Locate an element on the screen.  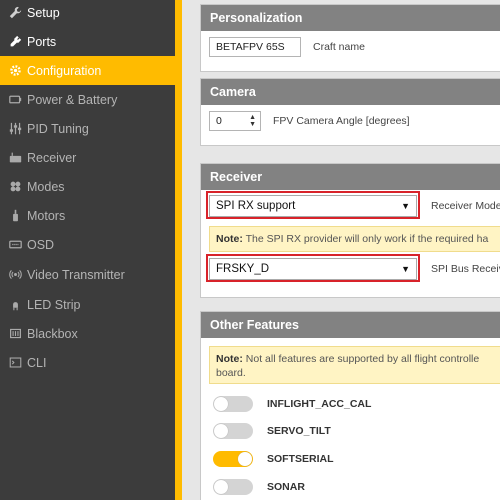
feature-row: SERVO_TILT is located at coordinates (272, 431).